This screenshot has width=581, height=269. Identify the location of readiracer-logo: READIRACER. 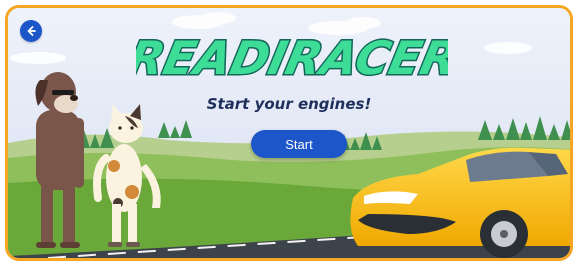
(292, 58).